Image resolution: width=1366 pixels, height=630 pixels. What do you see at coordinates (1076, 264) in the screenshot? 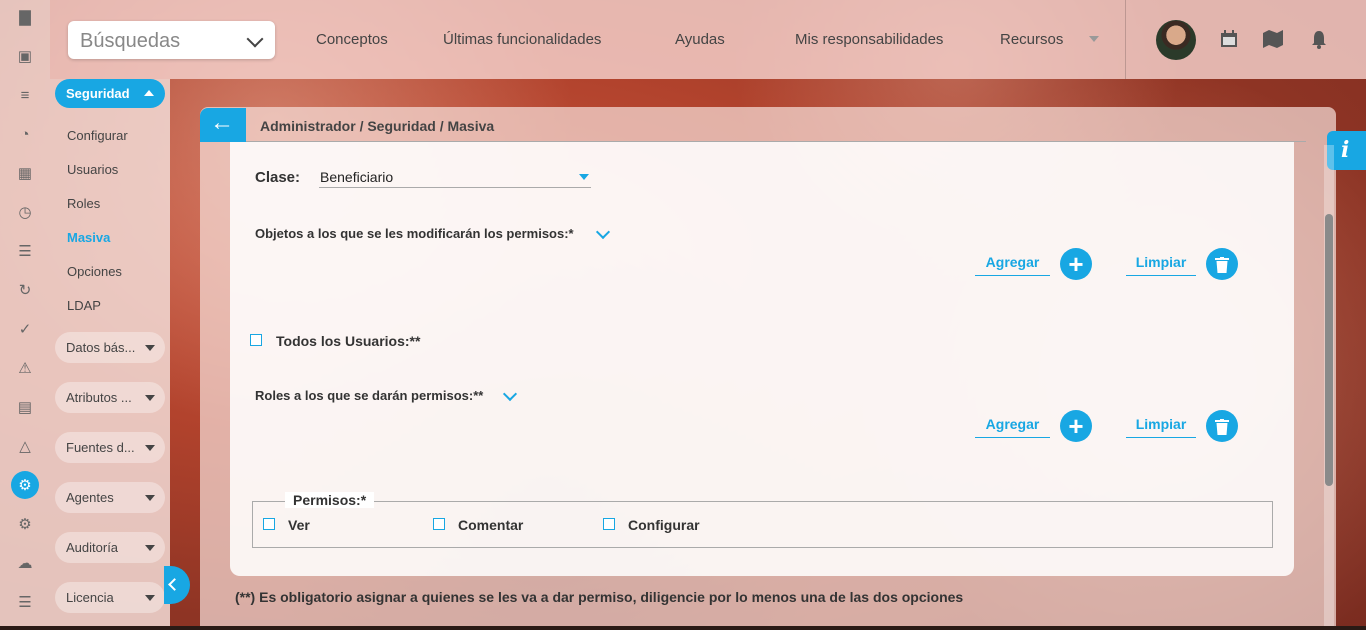
I see `objetos-add-icon: +` at bounding box center [1076, 264].